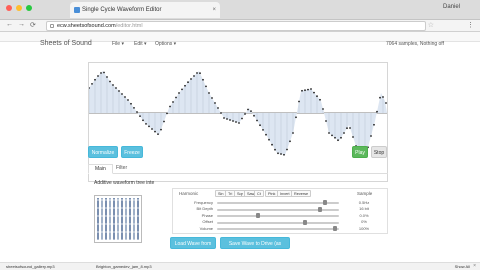 This screenshot has height=270, width=480. Describe the element at coordinates (193, 248) in the screenshot. I see `load-wave-button: Load Wave from Drive` at that location.